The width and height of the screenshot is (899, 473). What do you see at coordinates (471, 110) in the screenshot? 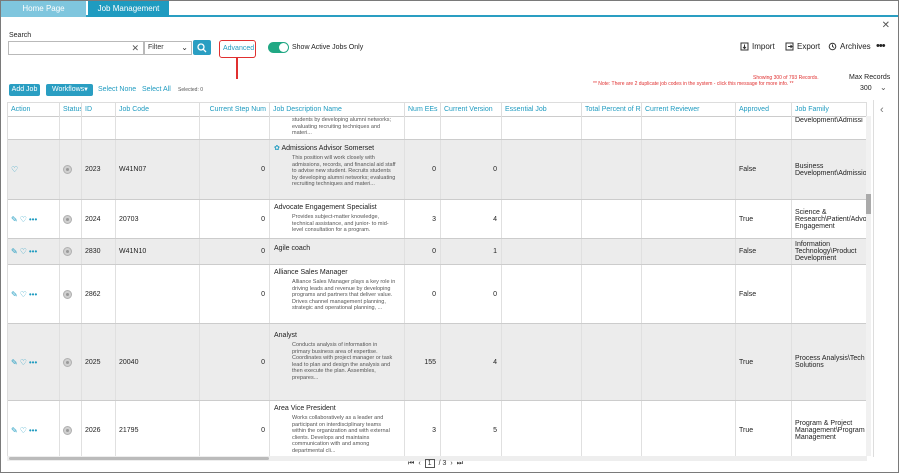
I see `col-current-version: Current Version` at bounding box center [471, 110].